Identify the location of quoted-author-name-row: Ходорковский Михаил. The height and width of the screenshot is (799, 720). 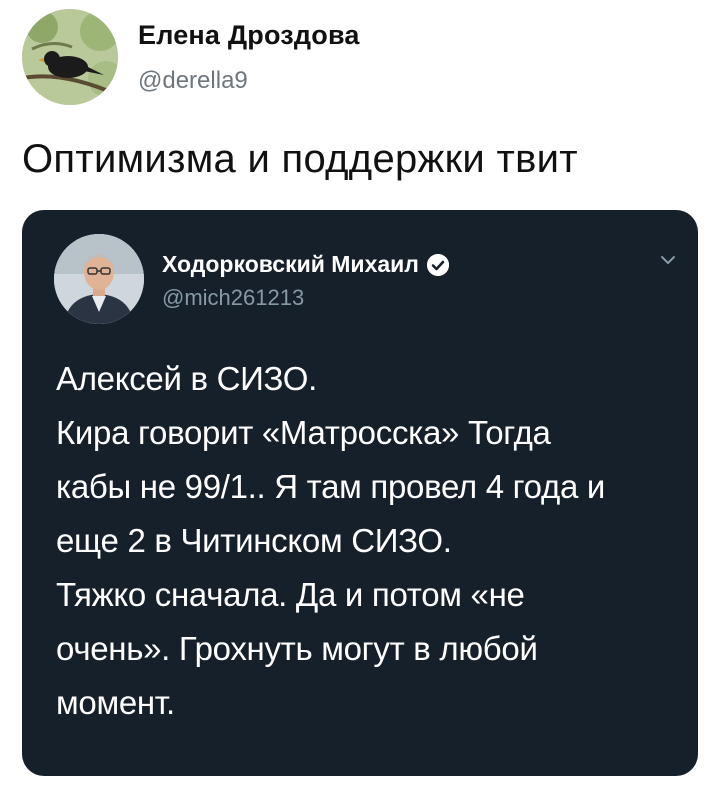
(305, 264).